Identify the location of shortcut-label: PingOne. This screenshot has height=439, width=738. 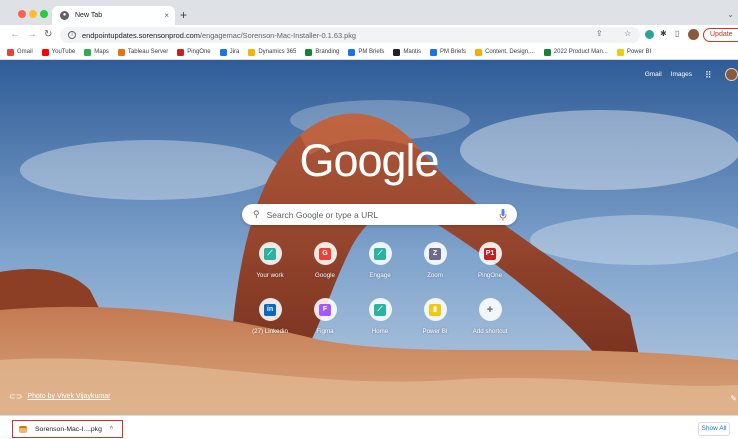
(490, 275).